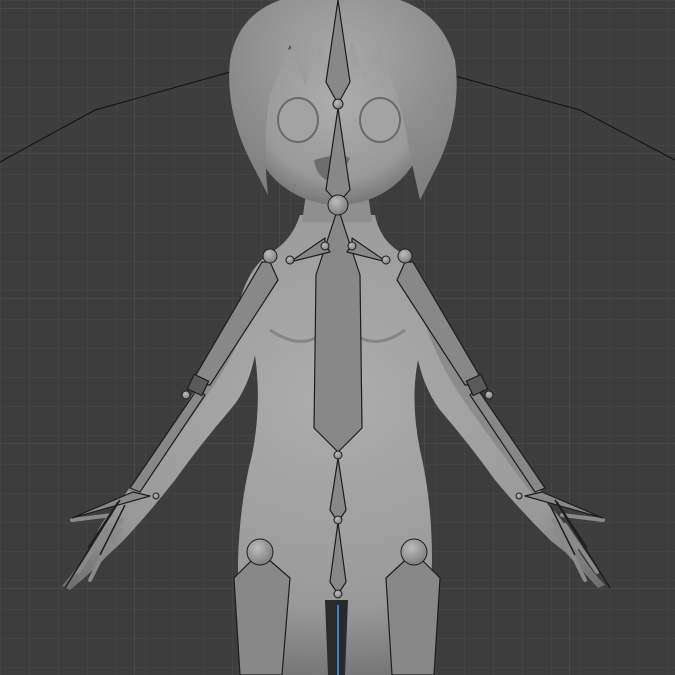 The width and height of the screenshot is (675, 675). What do you see at coordinates (405, 256) in the screenshot?
I see `right-shoulder-joint` at bounding box center [405, 256].